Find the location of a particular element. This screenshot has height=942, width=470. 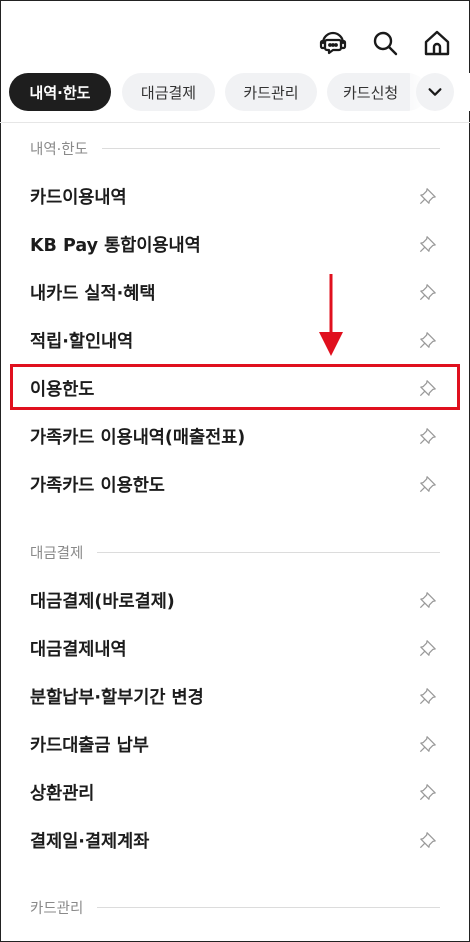

menu-item-family-card-limit: 가족카드 이용한도 is located at coordinates (236, 484).